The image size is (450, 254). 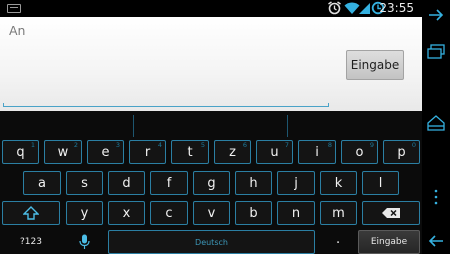 What do you see at coordinates (375, 65) in the screenshot?
I see `eingabe-button: Eingabe` at bounding box center [375, 65].